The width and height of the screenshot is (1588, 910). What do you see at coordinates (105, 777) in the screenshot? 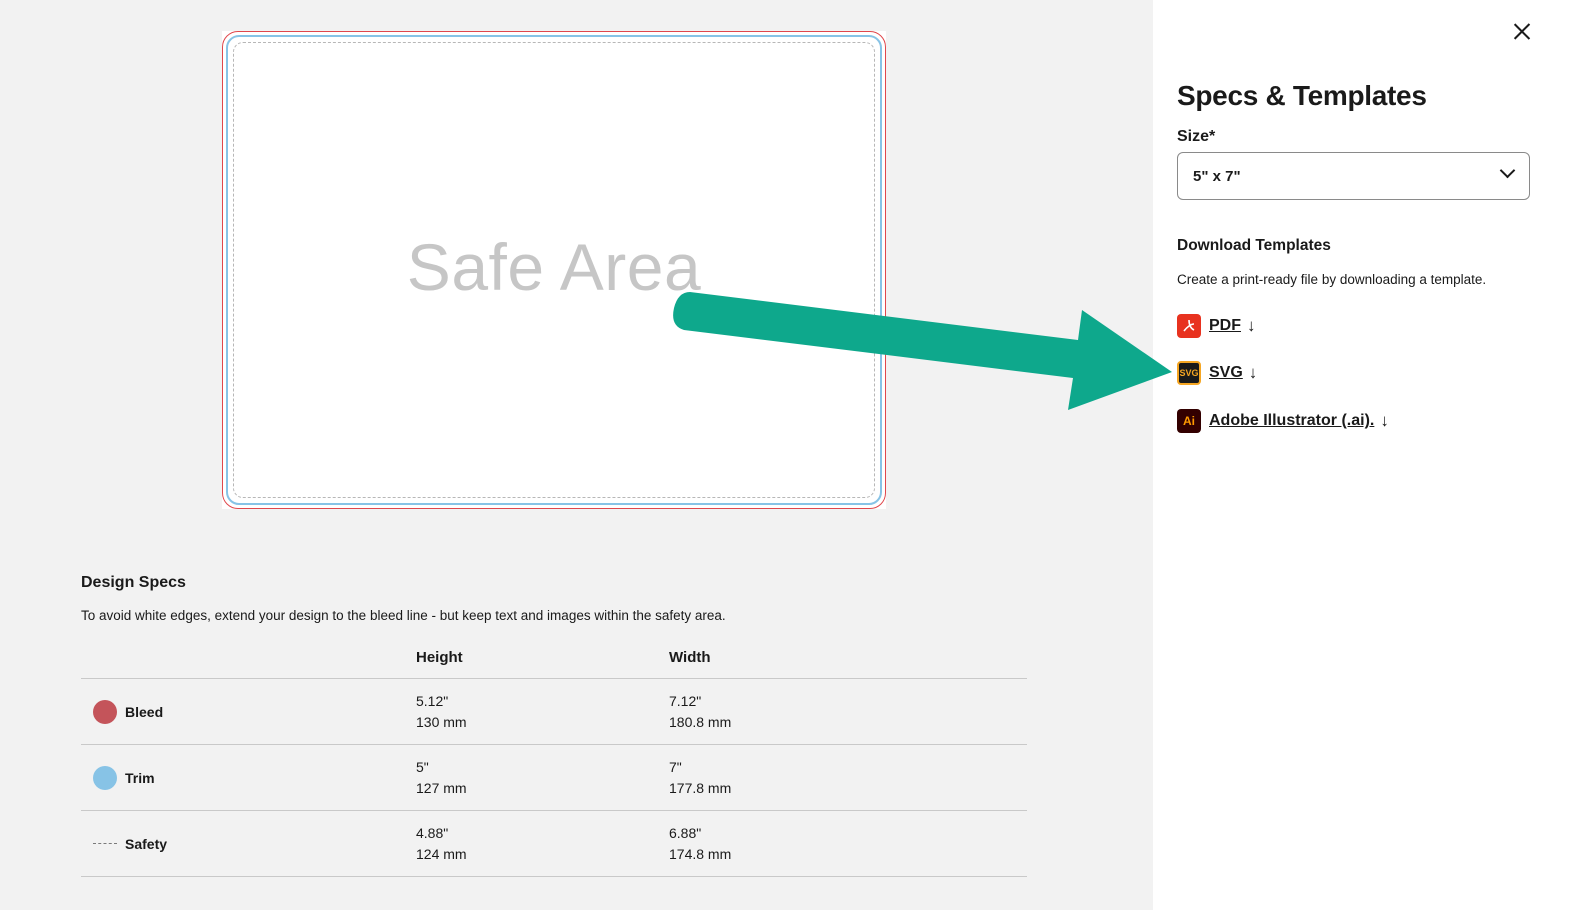
I see `trim-swatch-icon` at bounding box center [105, 777].